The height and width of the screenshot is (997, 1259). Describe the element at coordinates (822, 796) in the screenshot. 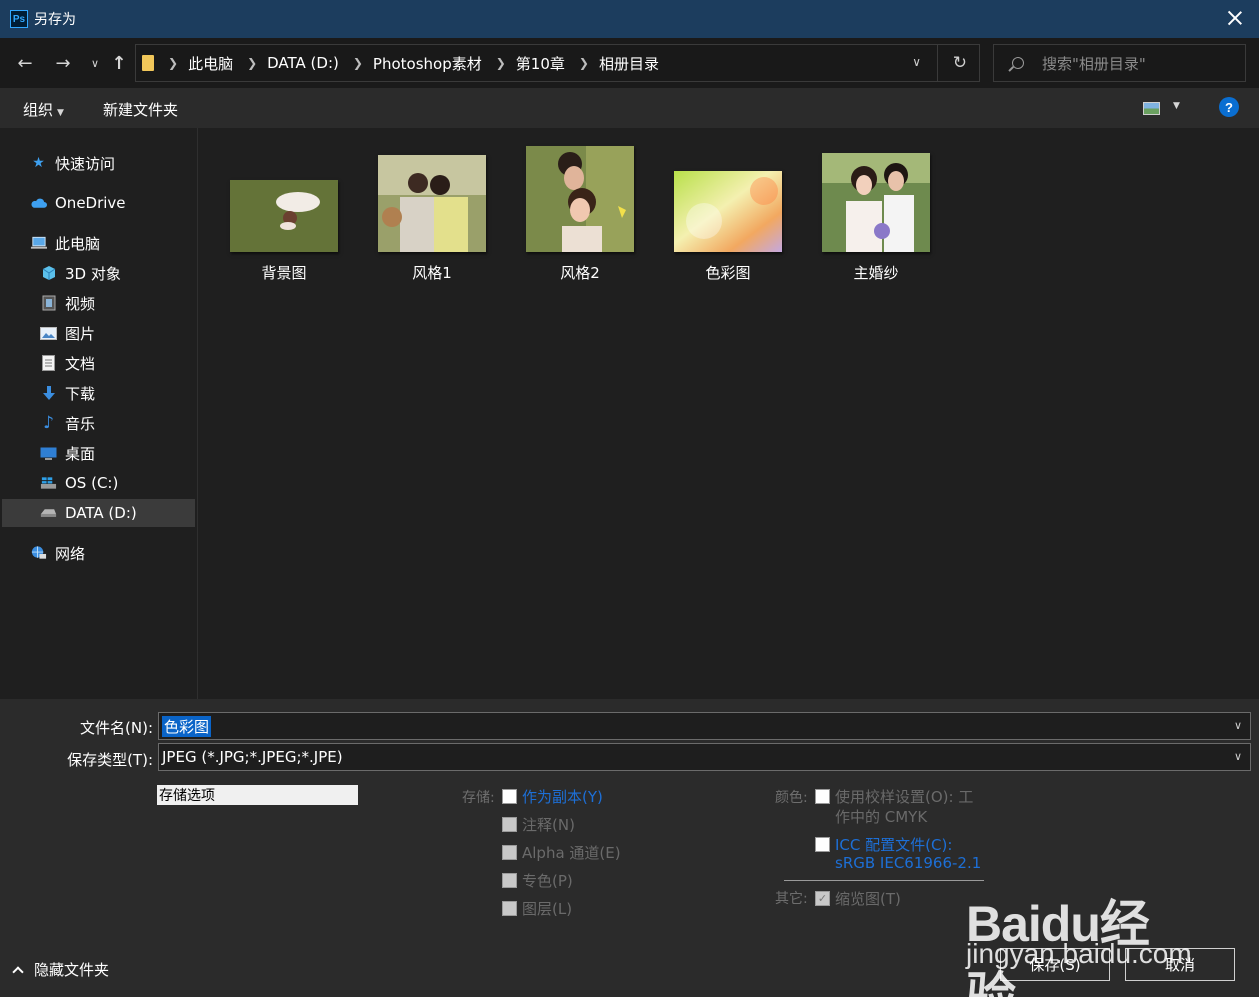

I see `use-proof-setup-checkbox` at that location.